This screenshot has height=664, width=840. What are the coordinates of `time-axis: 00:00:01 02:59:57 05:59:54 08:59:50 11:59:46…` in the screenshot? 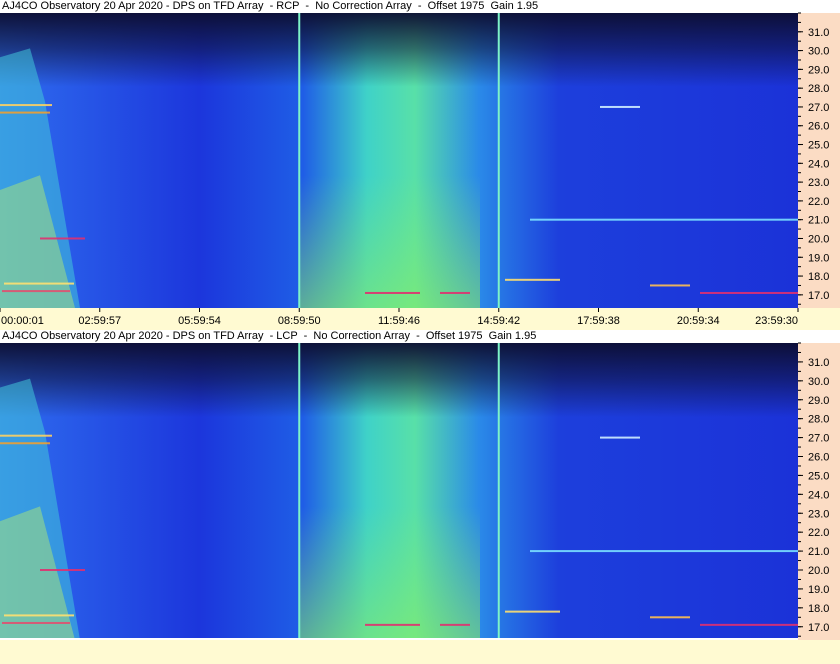 It's located at (420, 319).